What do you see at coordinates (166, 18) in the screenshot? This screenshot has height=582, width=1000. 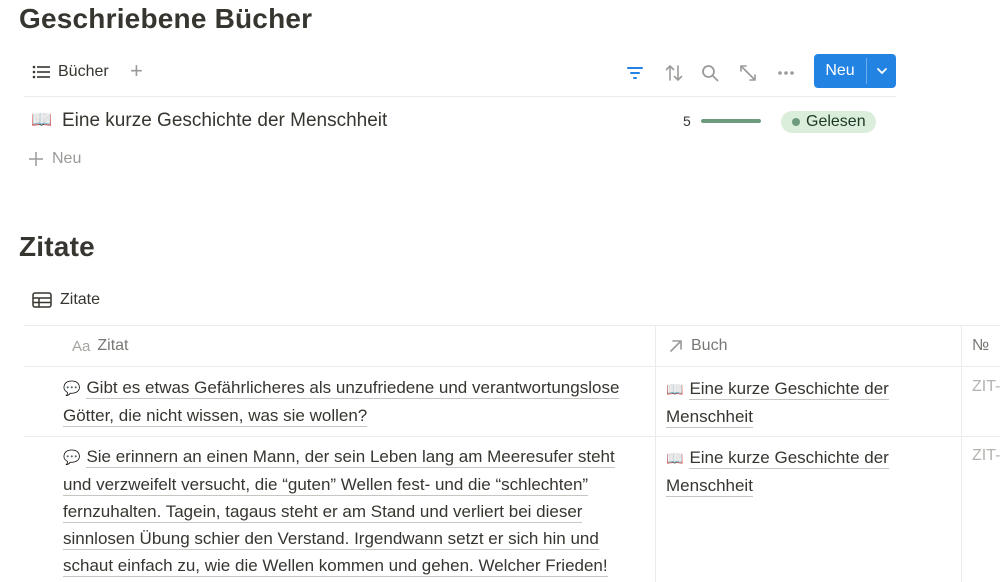 I see `page-title-books: Geschriebene Bücher` at bounding box center [166, 18].